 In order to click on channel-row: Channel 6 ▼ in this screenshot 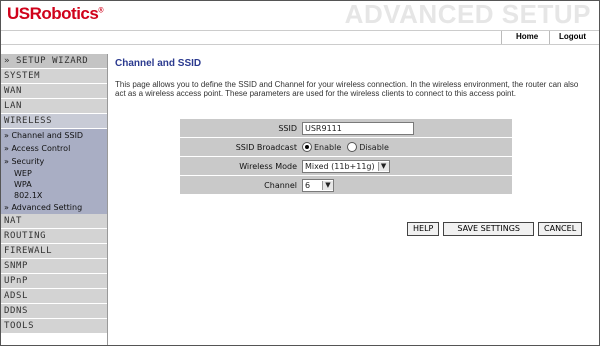, I will do `click(346, 185)`.